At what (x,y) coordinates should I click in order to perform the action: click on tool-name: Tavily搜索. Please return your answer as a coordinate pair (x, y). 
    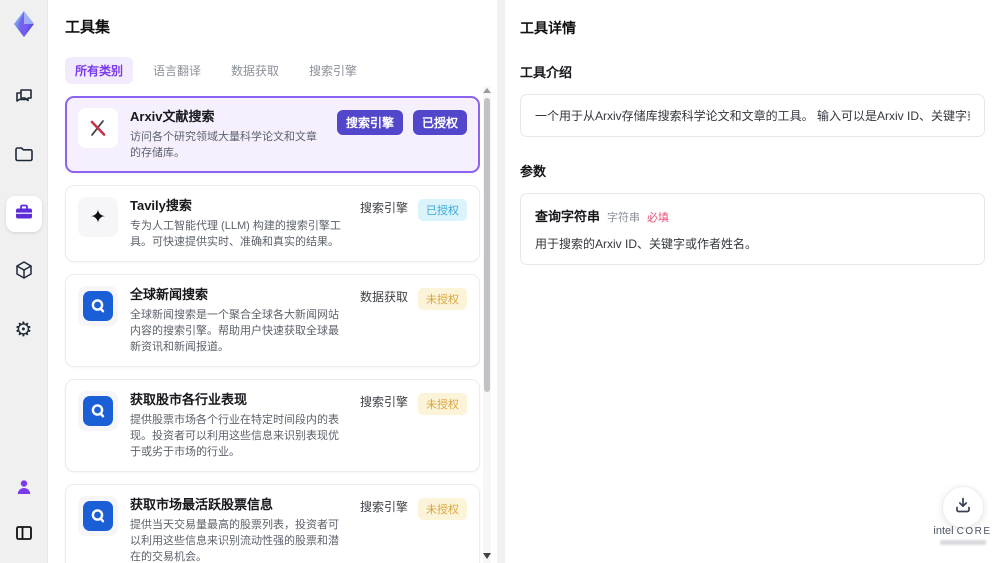
    Looking at the image, I should click on (161, 205).